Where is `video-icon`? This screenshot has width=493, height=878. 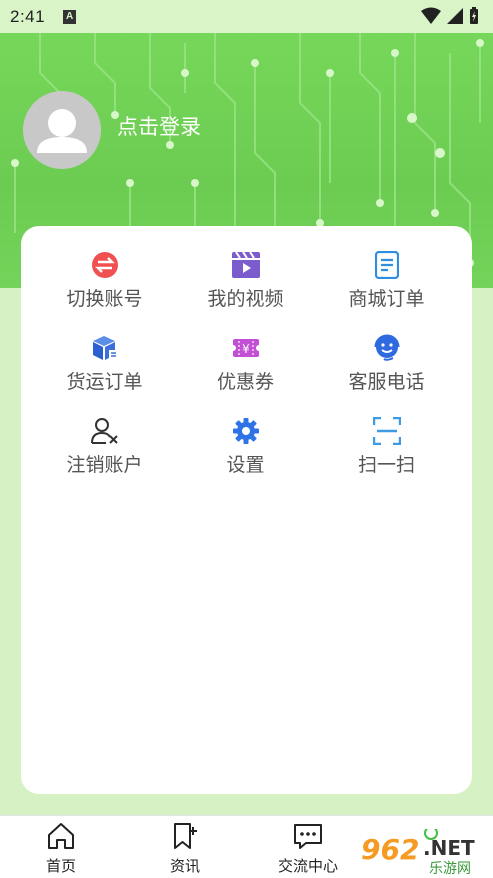
video-icon is located at coordinates (246, 265).